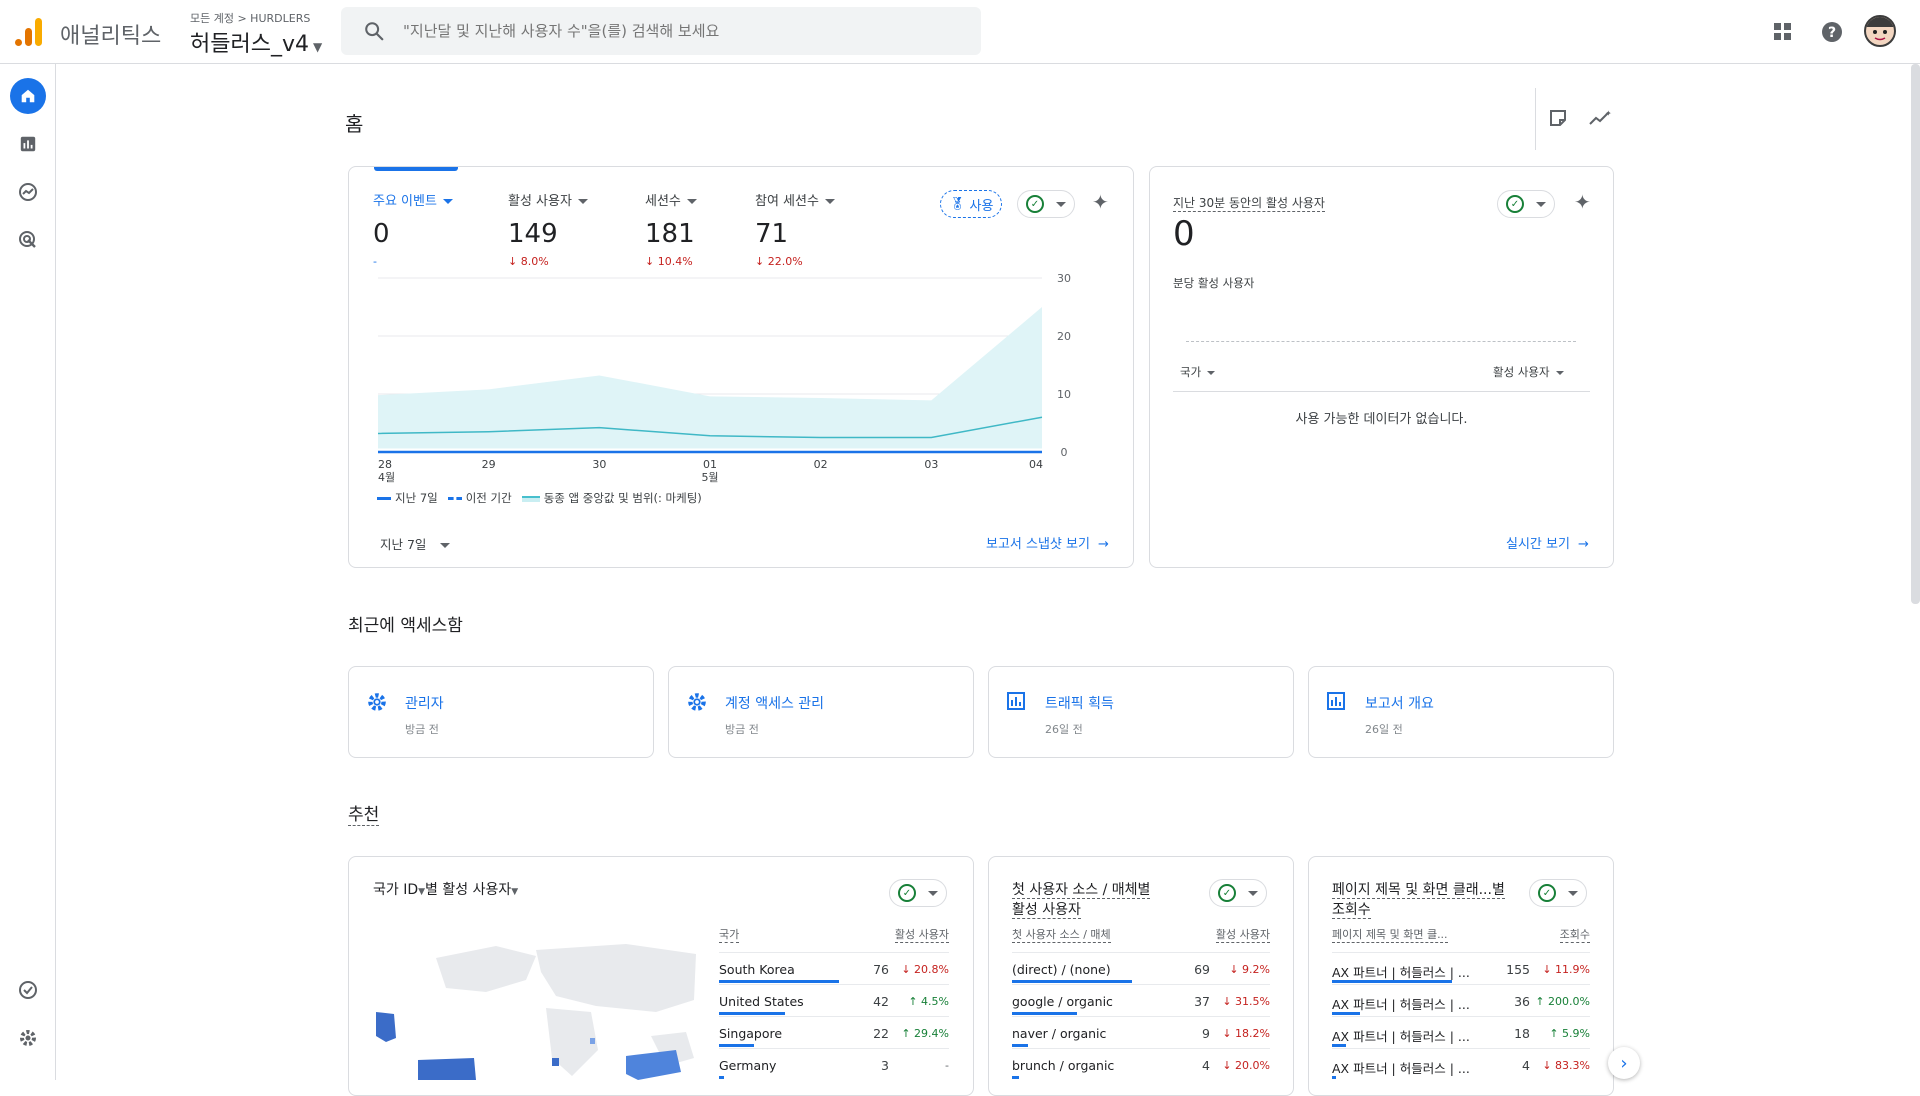  What do you see at coordinates (1249, 969) in the screenshot?
I see `row-change: ↓ 9.2%` at bounding box center [1249, 969].